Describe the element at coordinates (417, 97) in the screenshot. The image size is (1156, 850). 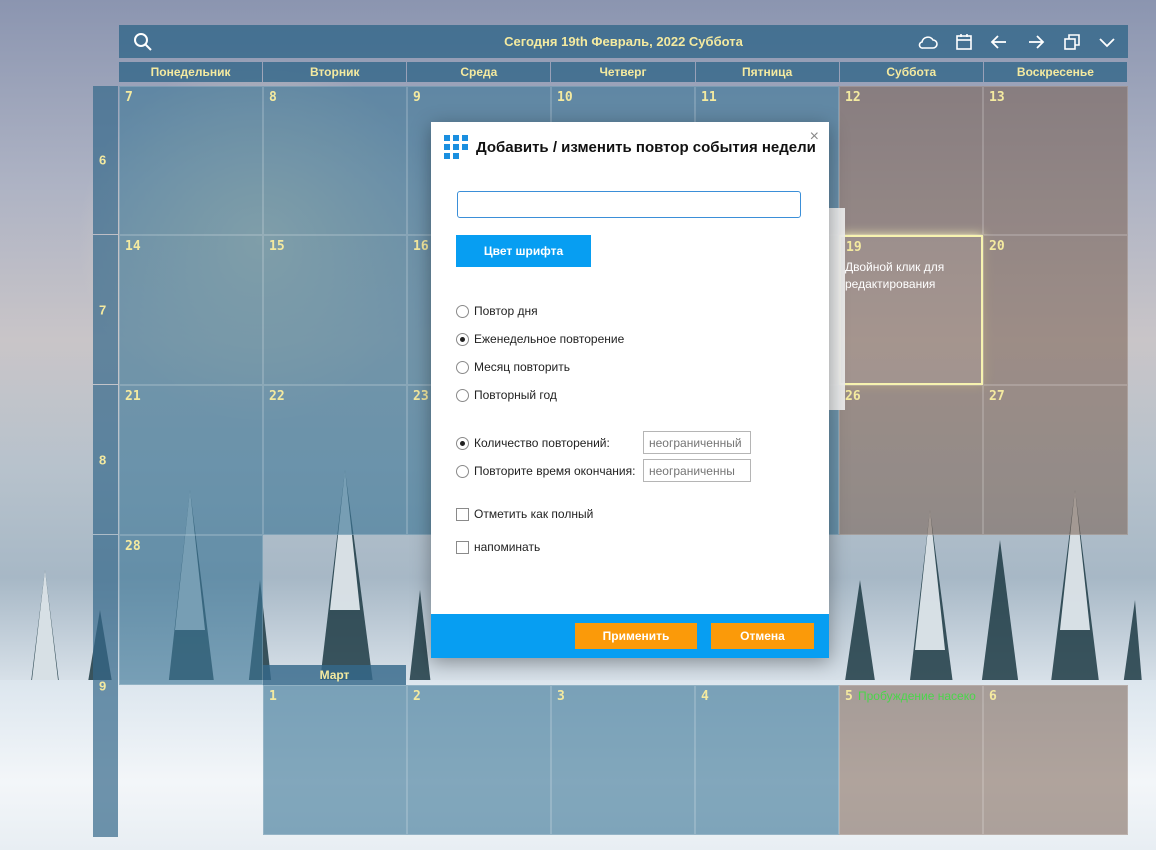
I see `day-number: 9` at that location.